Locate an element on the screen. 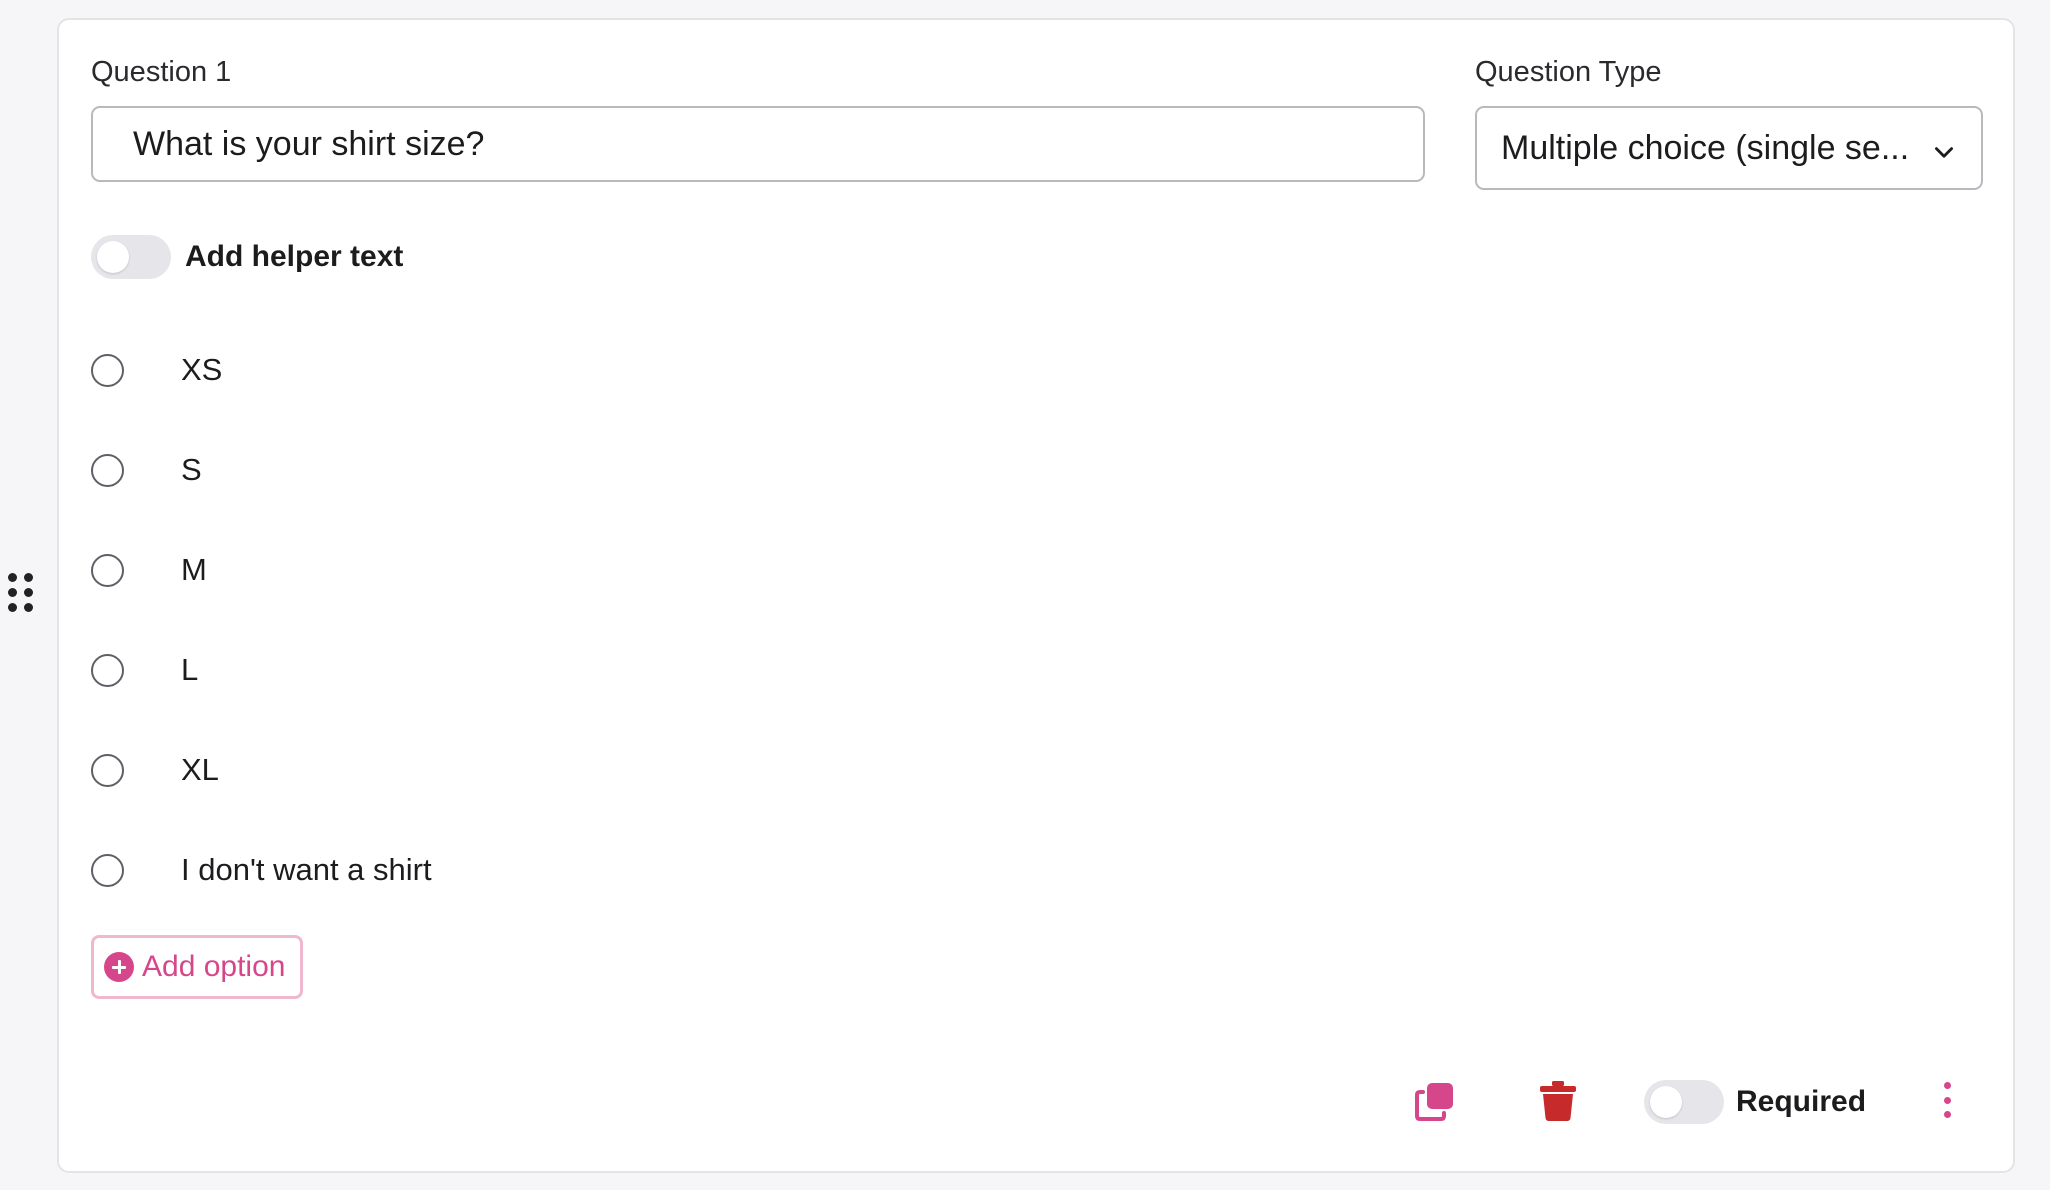 The image size is (2050, 1190). option-label: M is located at coordinates (194, 570).